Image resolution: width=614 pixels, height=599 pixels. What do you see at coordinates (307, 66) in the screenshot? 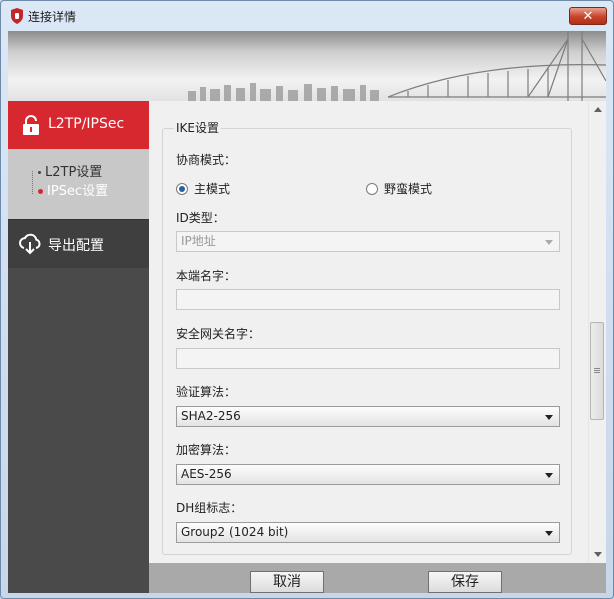
I see `banner-image` at bounding box center [307, 66].